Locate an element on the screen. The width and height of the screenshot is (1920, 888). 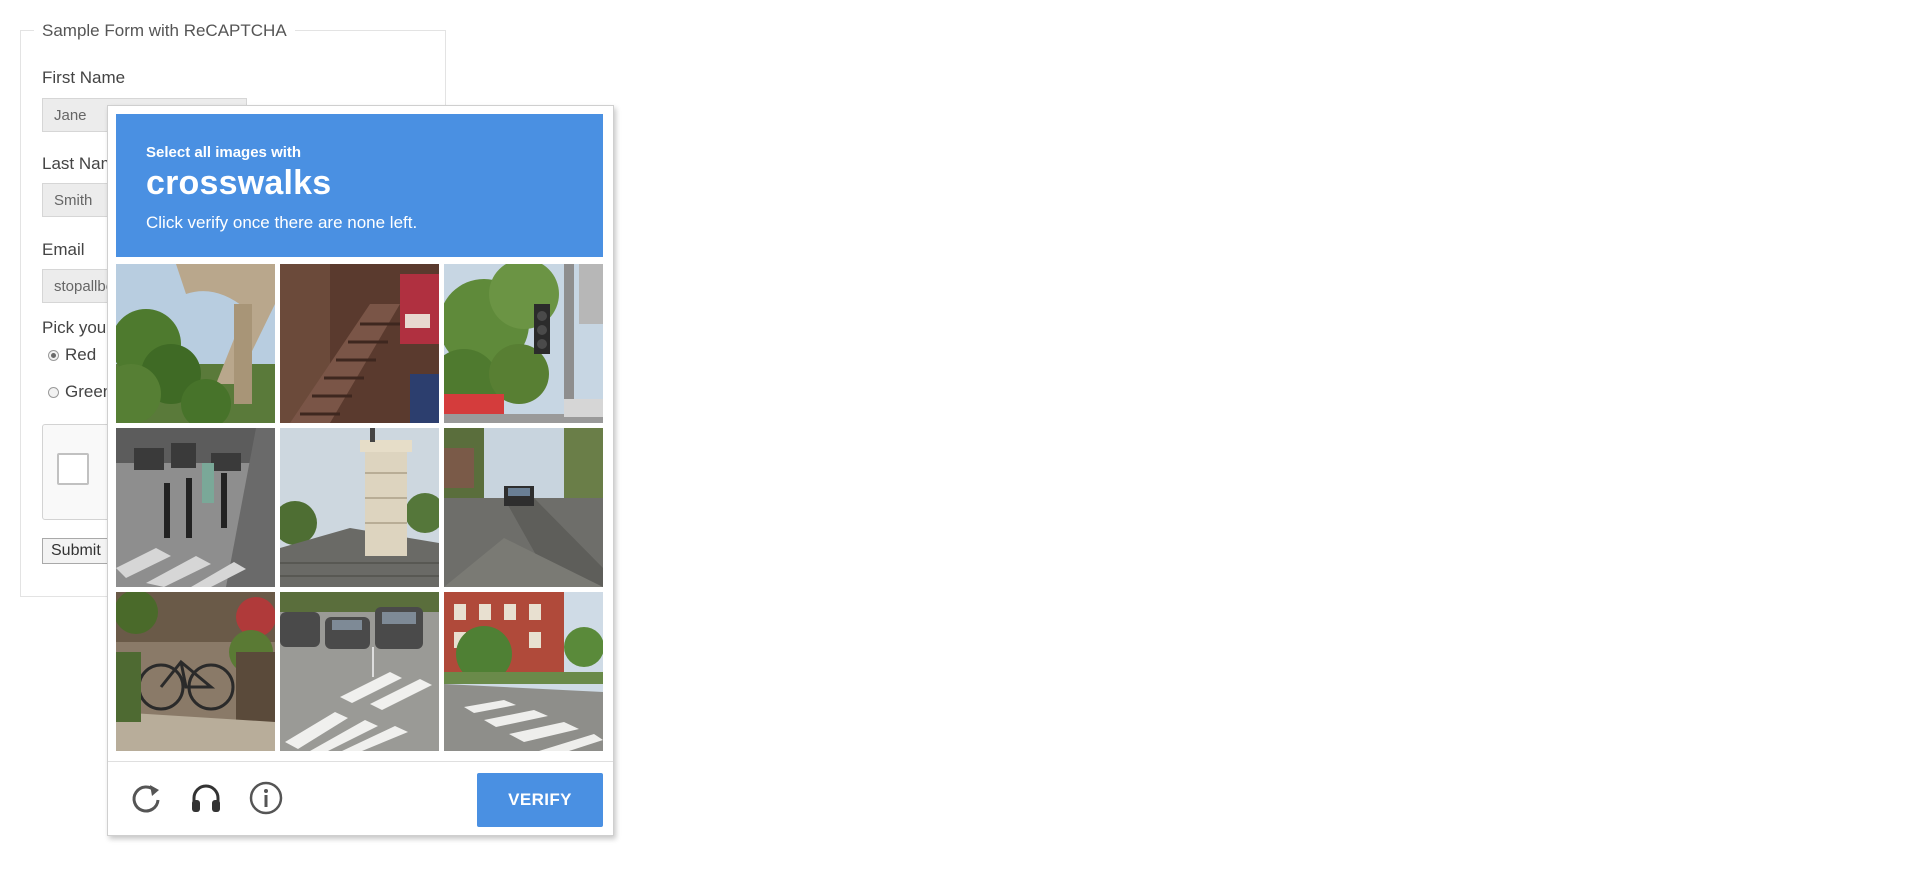
radio-option-red: Red is located at coordinates (72, 355).